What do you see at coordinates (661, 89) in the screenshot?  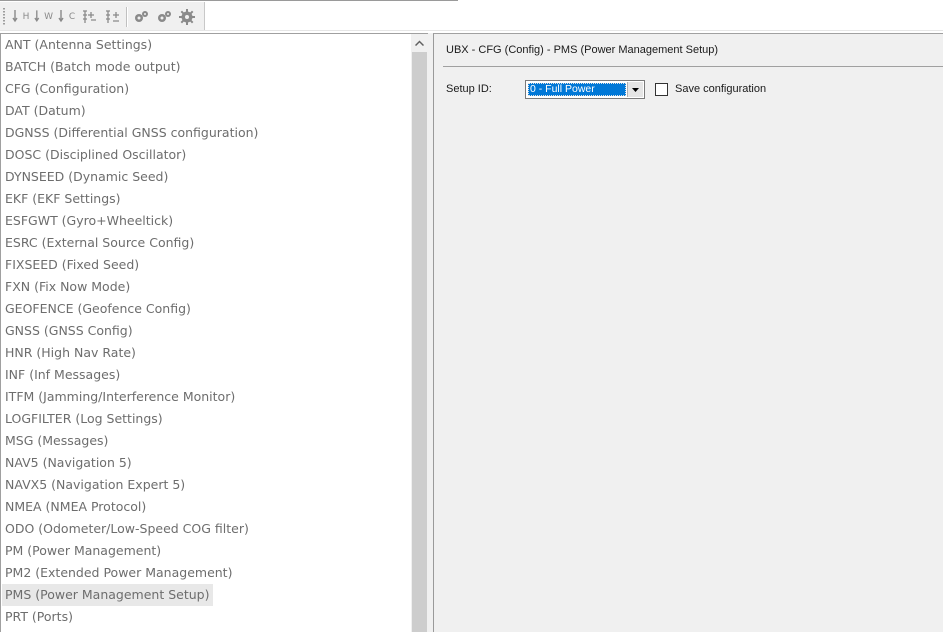 I see `save-configuration-checkbox` at bounding box center [661, 89].